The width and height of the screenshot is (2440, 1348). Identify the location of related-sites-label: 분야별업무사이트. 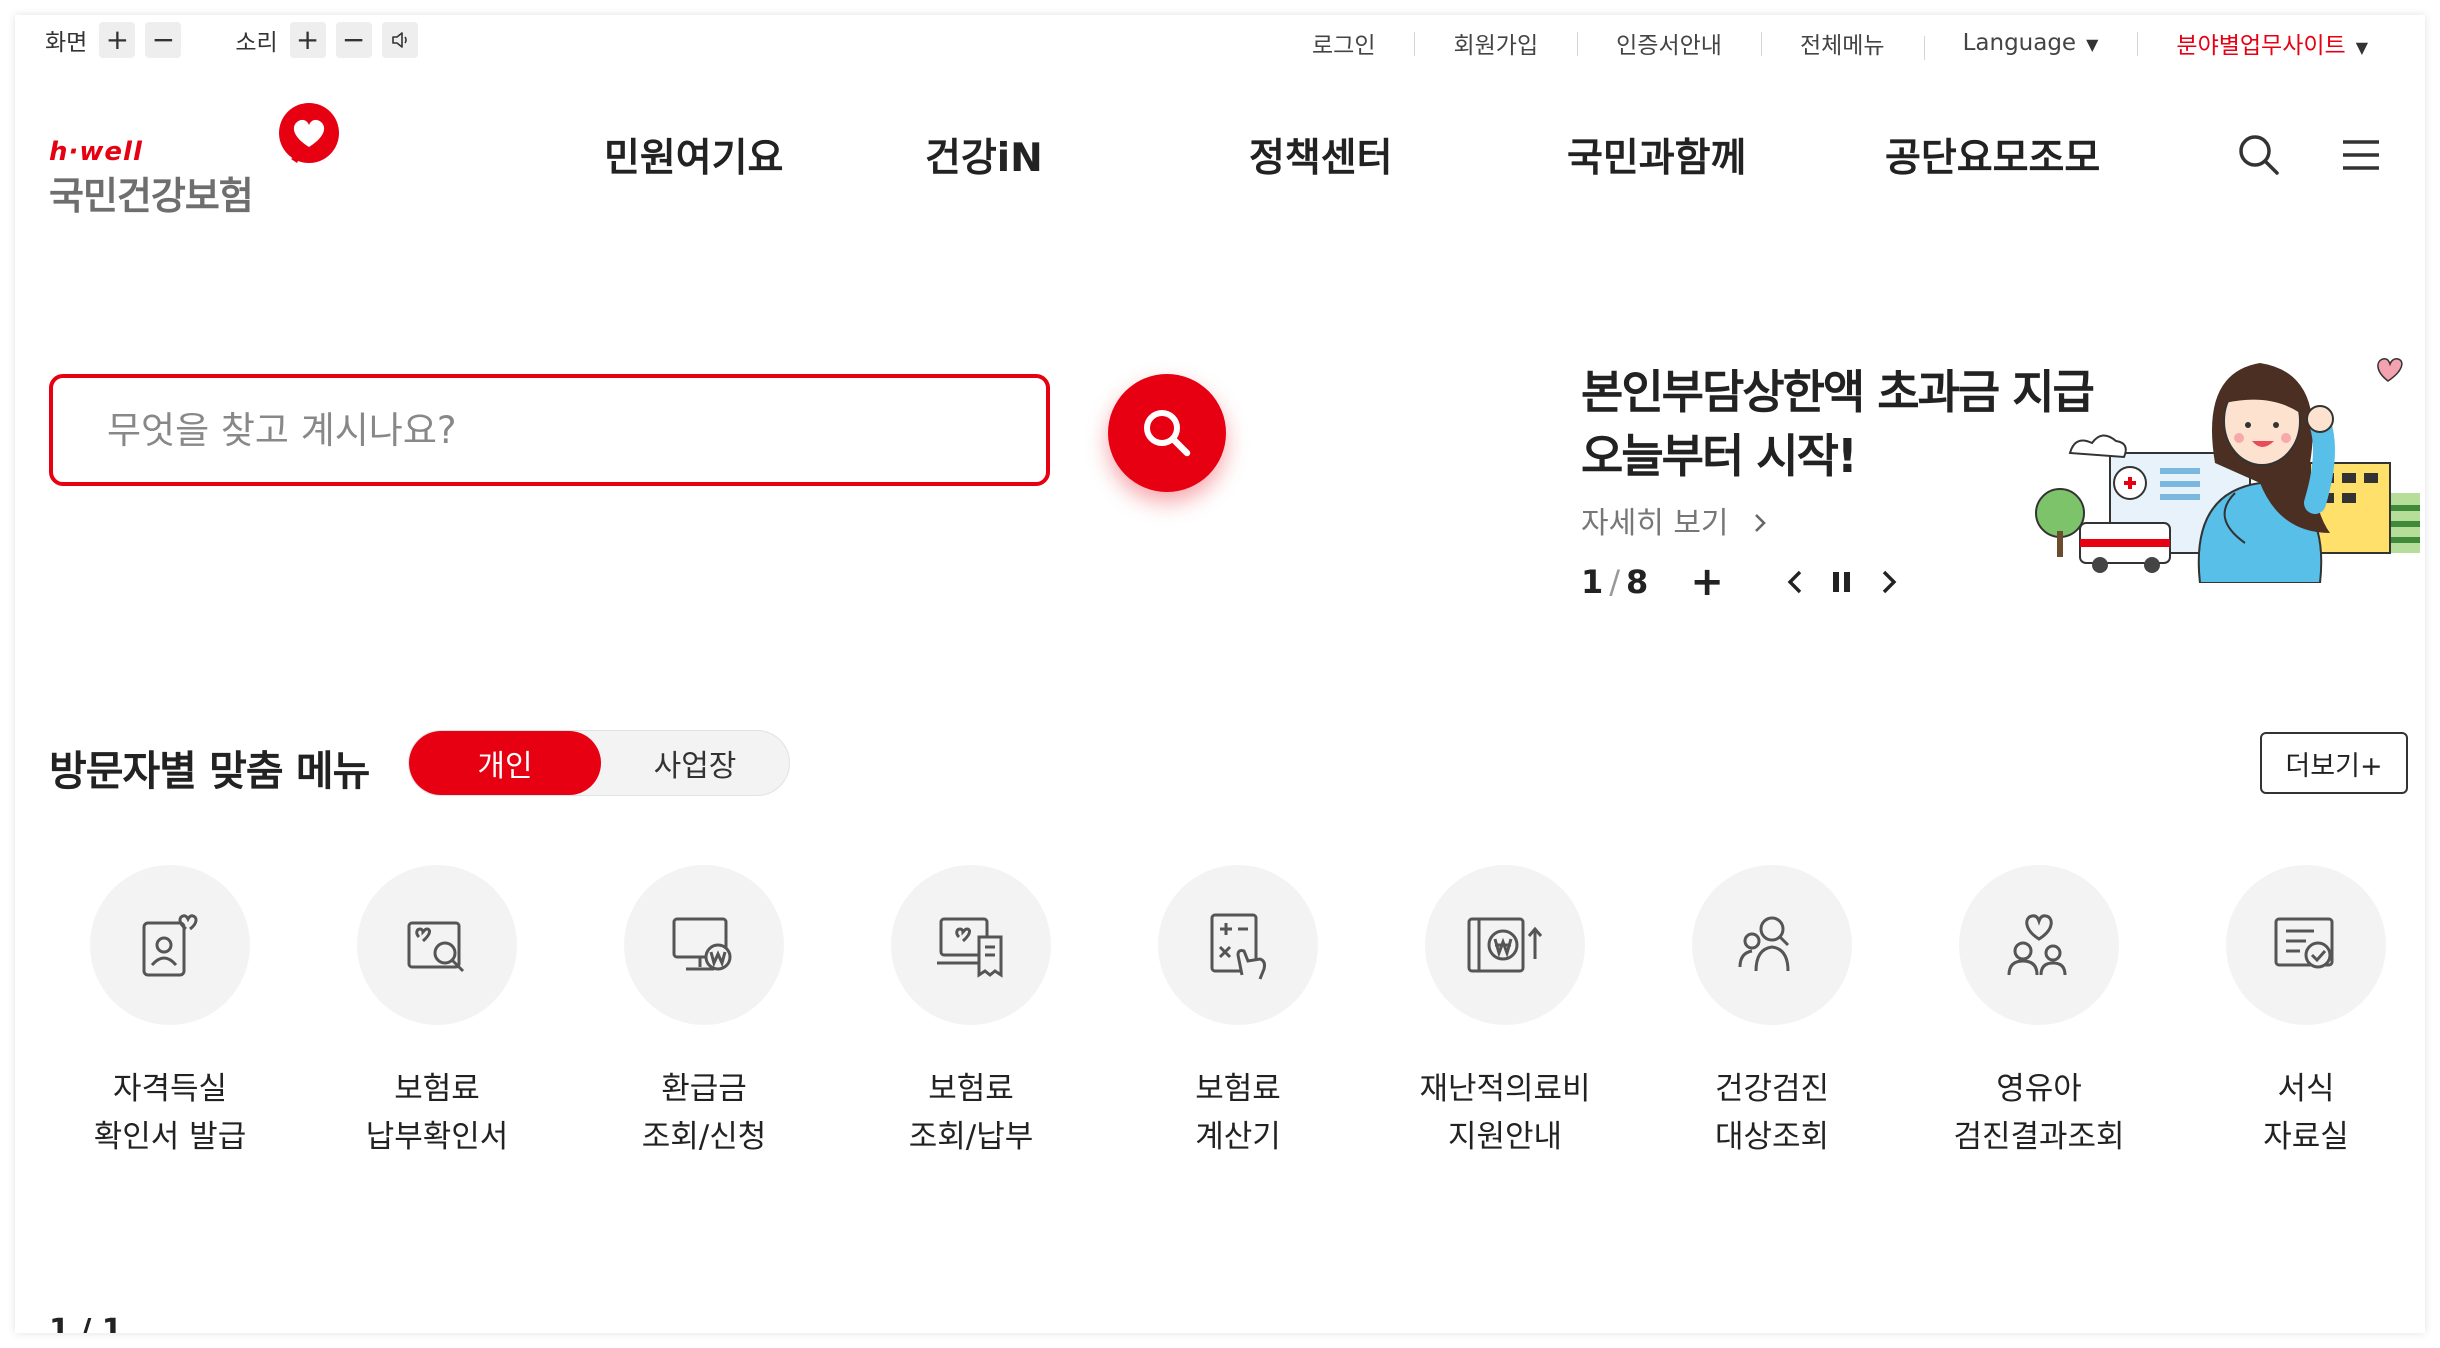
(2261, 46).